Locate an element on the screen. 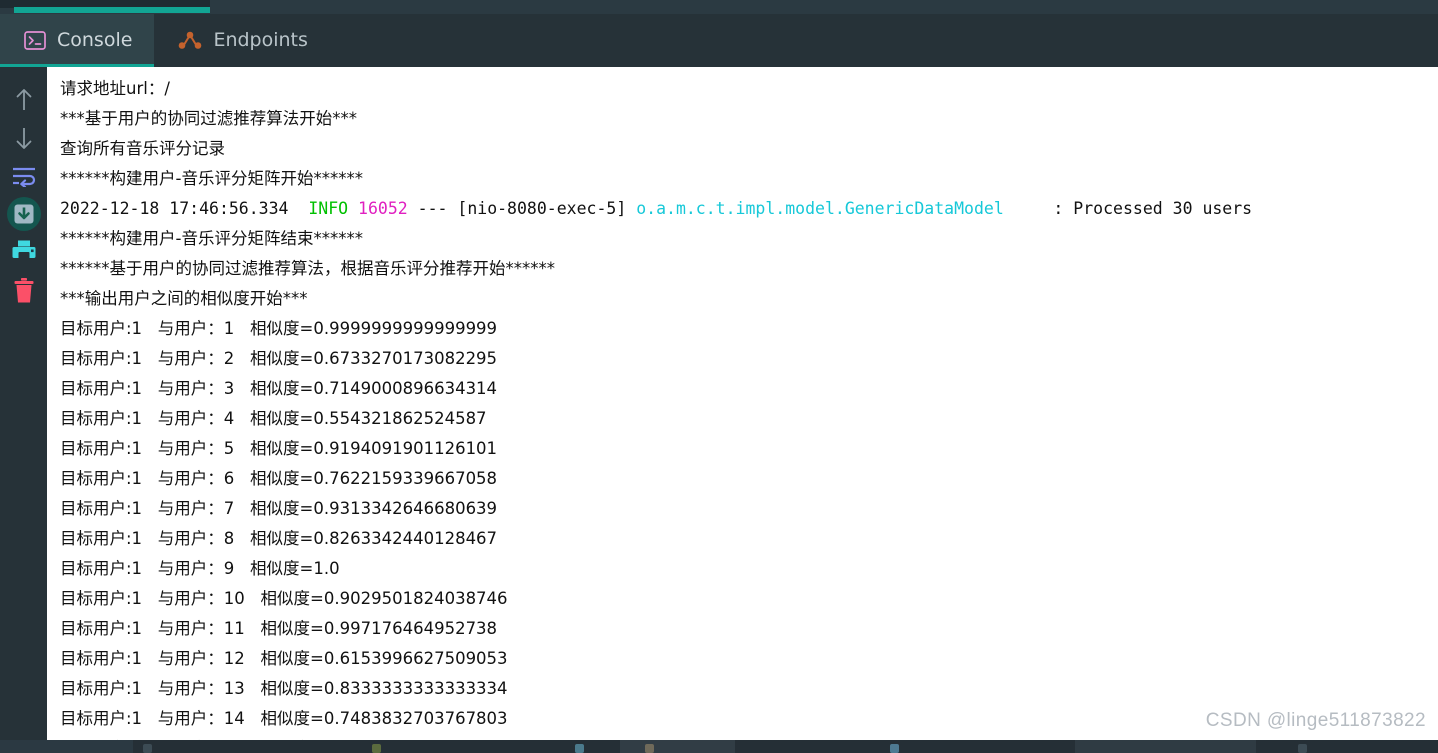 This screenshot has width=1438, height=753. log-line: 目标用户:1 与用户：6 相似度=0.7622159339667058 is located at coordinates (749, 479).